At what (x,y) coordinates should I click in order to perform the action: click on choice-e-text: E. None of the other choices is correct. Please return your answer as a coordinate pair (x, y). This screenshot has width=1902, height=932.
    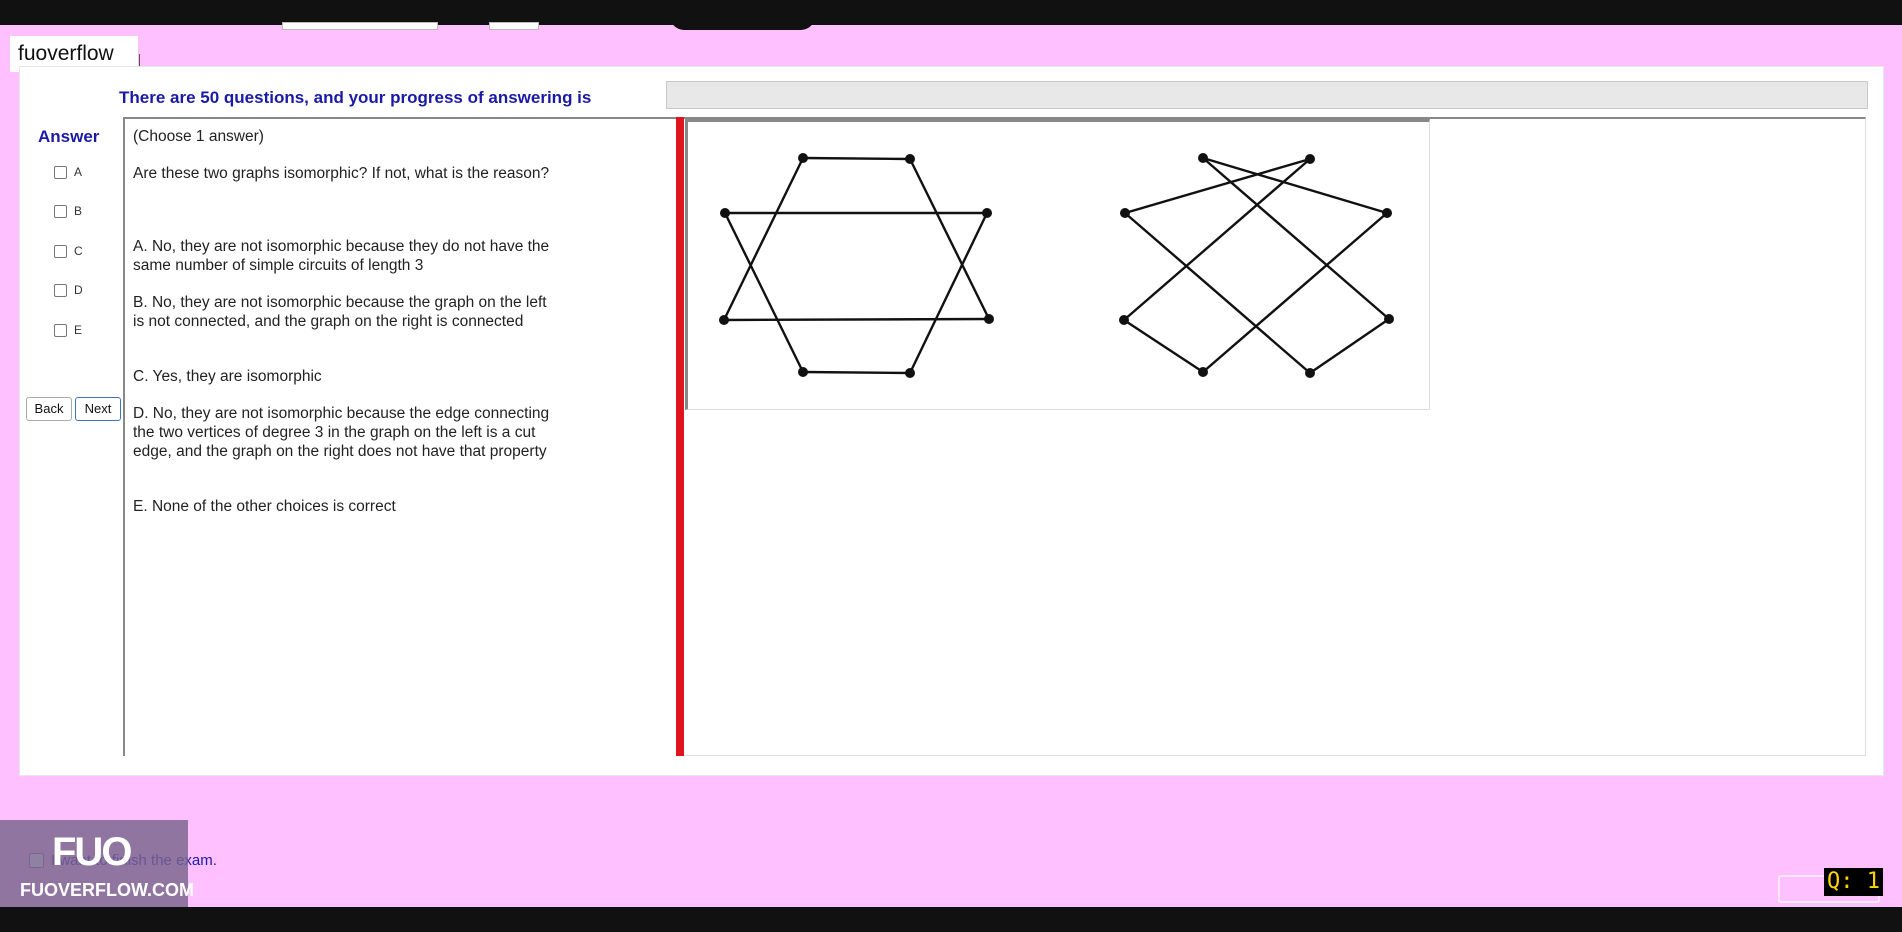
    Looking at the image, I should click on (264, 506).